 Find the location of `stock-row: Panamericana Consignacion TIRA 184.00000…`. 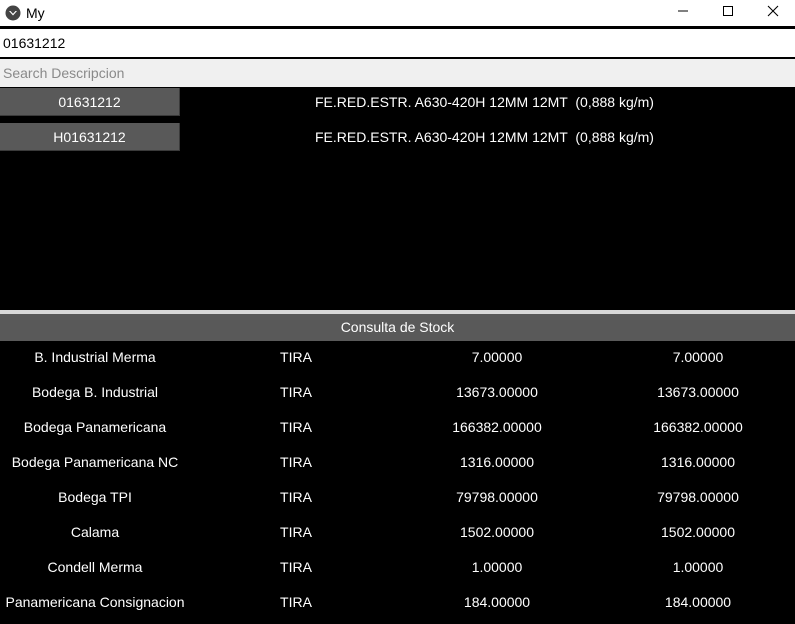

stock-row: Panamericana Consignacion TIRA 184.00000… is located at coordinates (397, 603).